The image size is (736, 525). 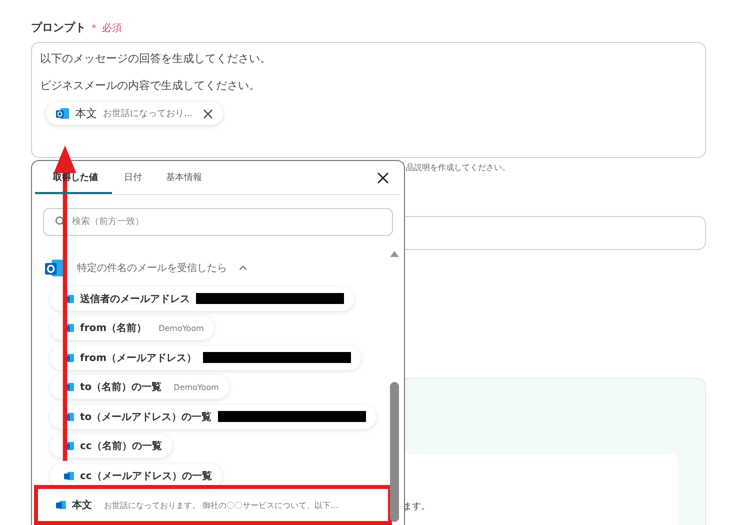 What do you see at coordinates (138, 358) in the screenshot?
I see `item-label: from（メールアドレス）` at bounding box center [138, 358].